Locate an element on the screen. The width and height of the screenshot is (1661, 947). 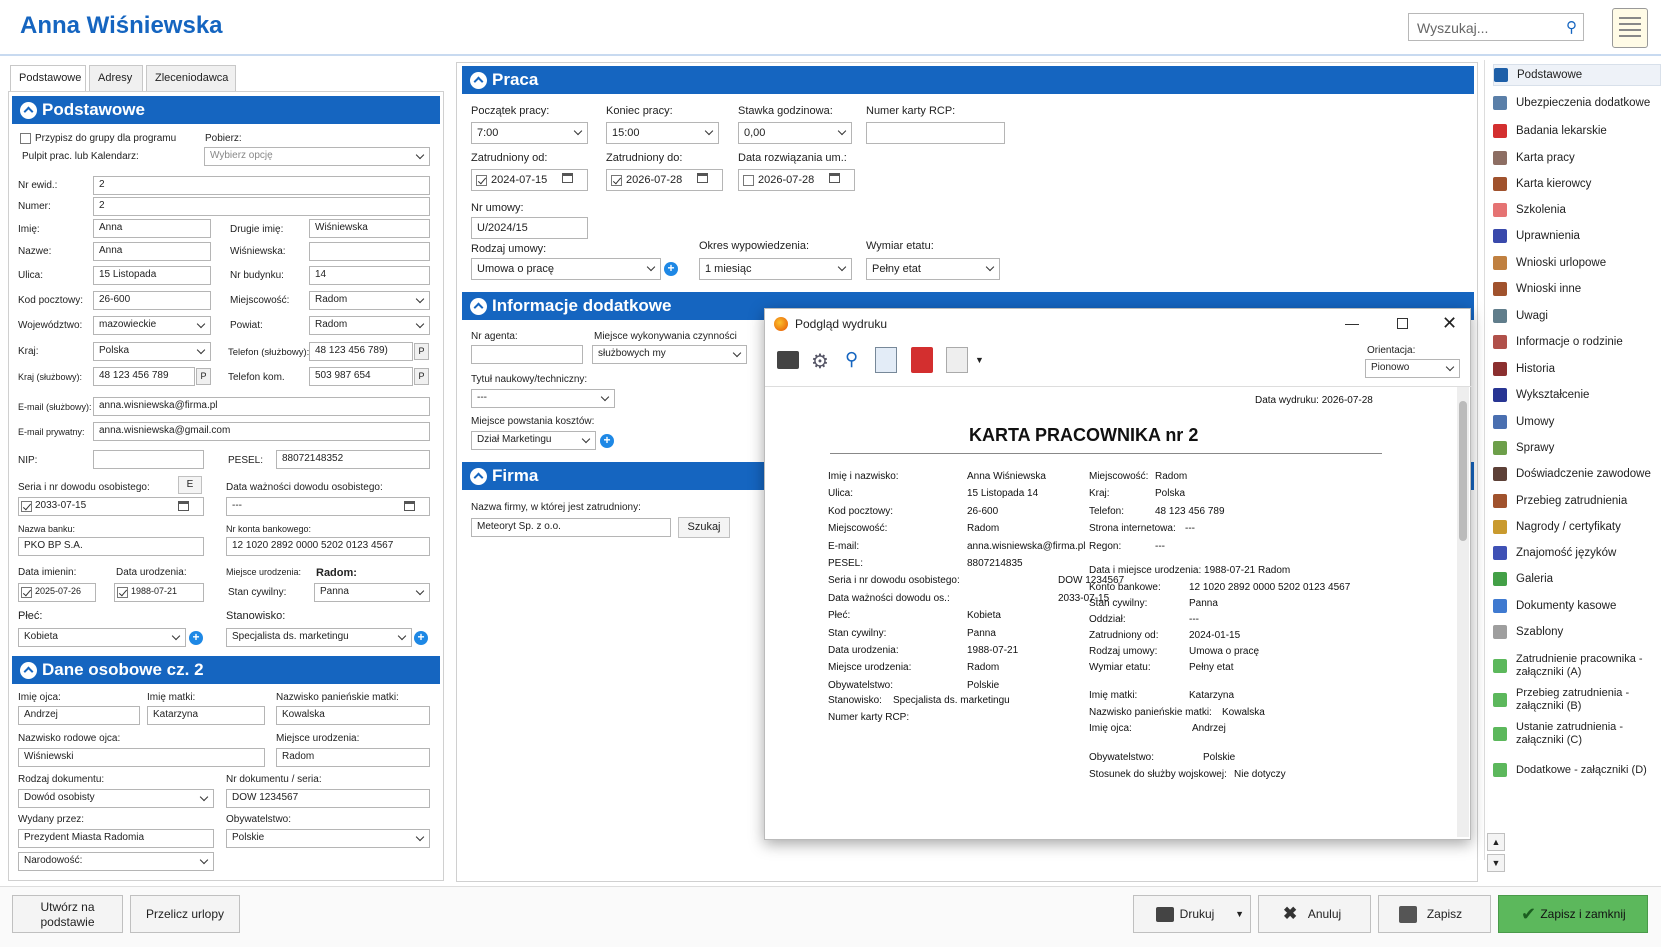
export-icon is located at coordinates (957, 360).